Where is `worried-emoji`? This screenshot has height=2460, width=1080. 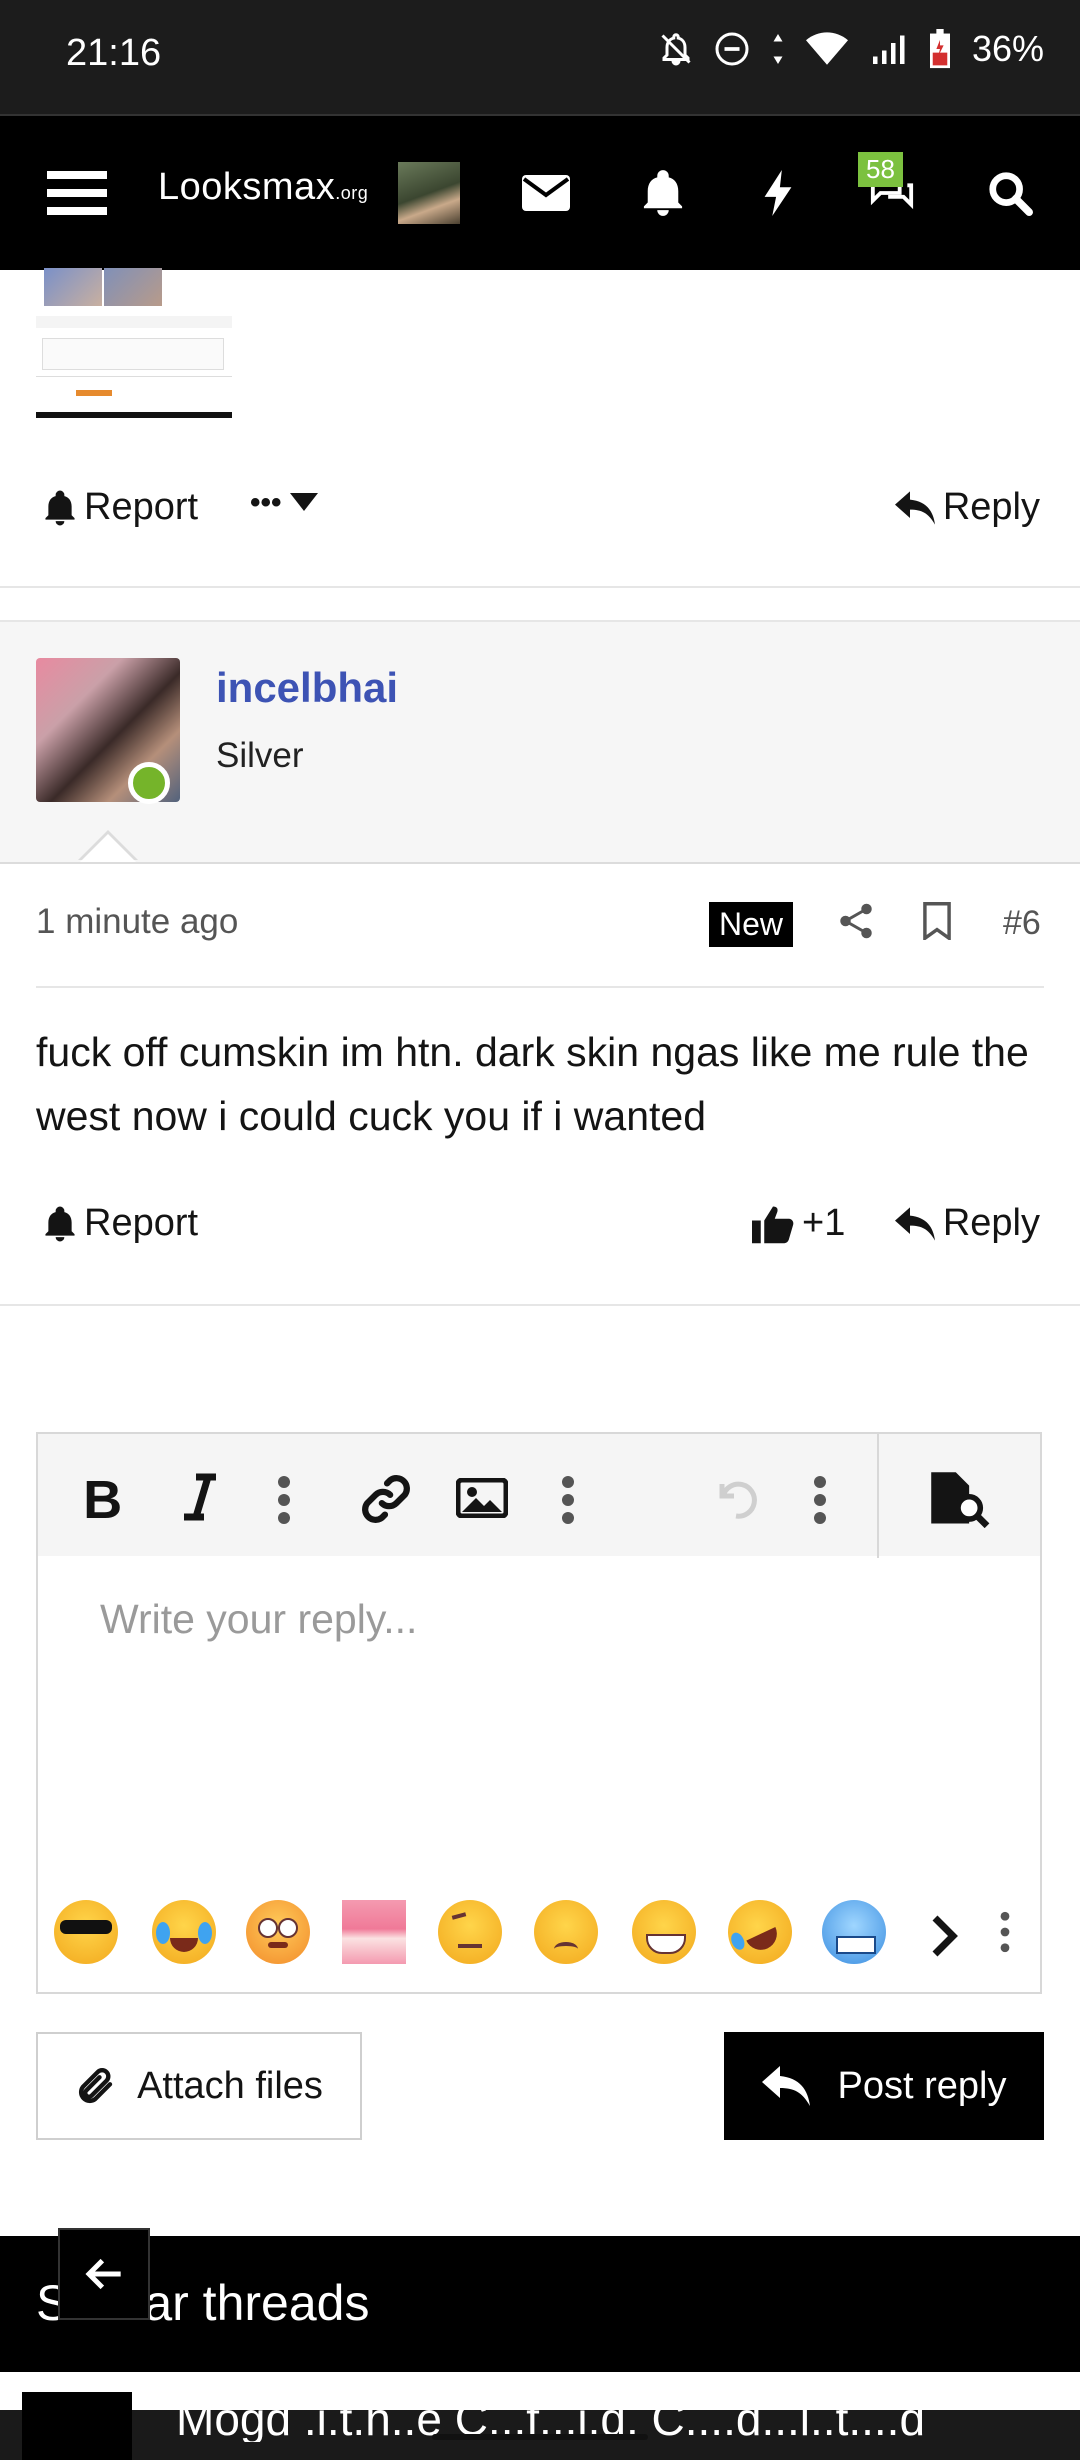 worried-emoji is located at coordinates (566, 1932).